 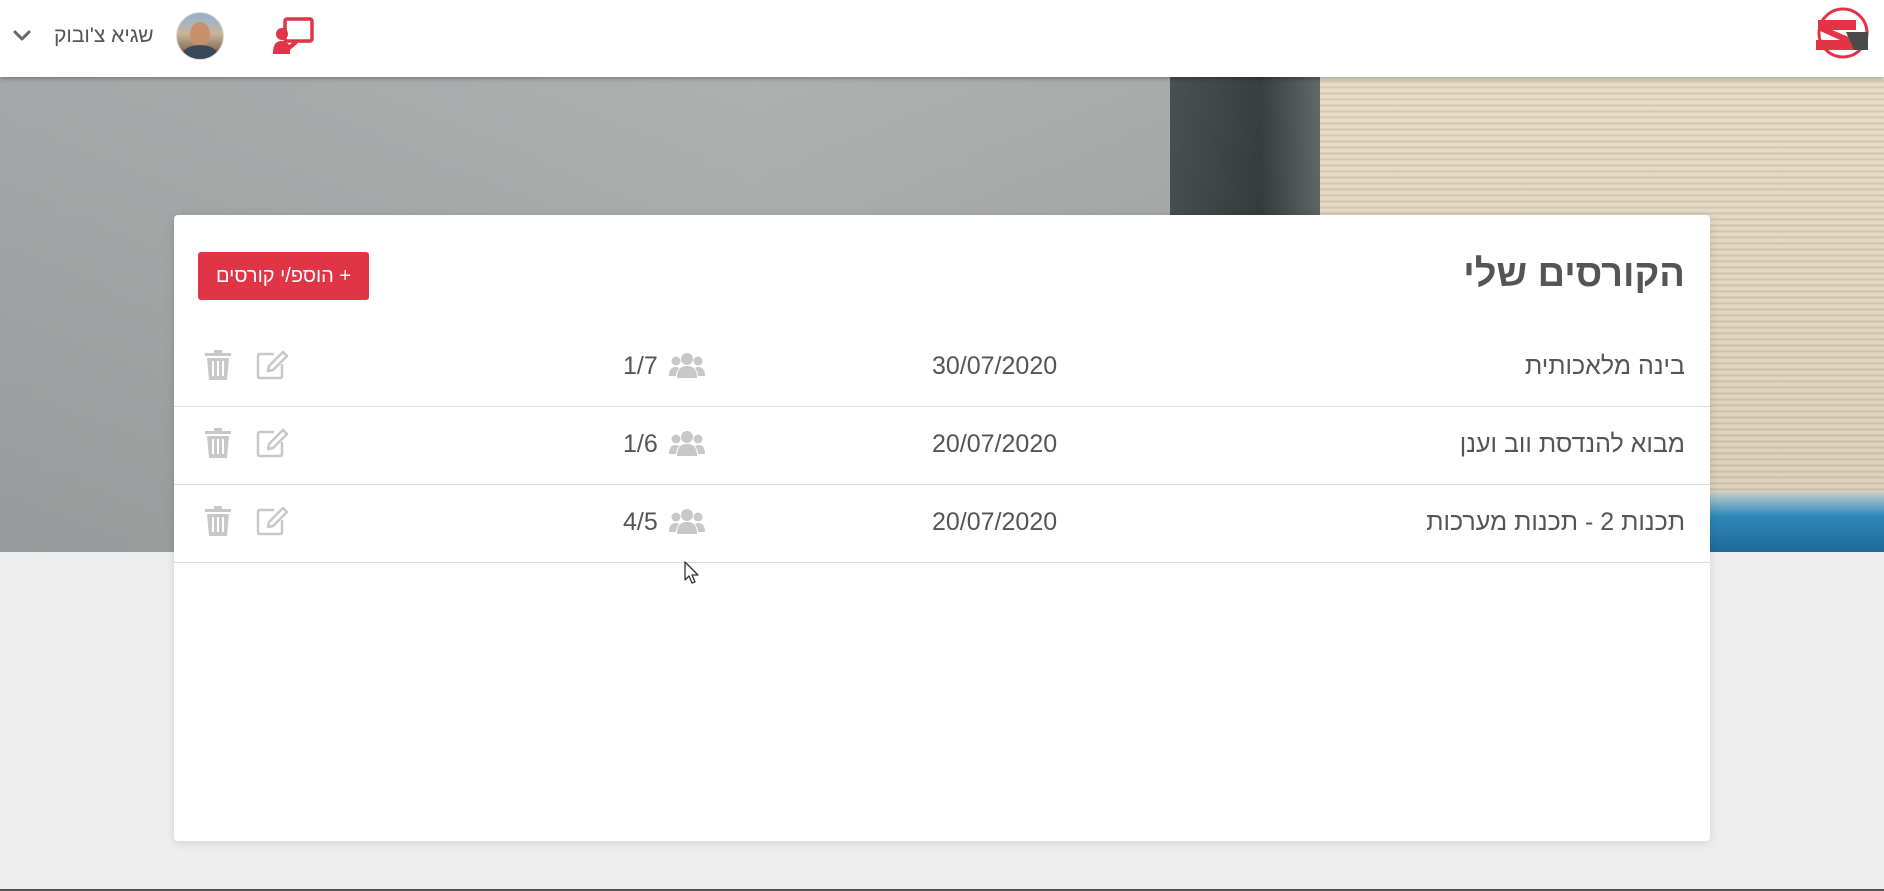 What do you see at coordinates (199, 36) in the screenshot?
I see `avatar` at bounding box center [199, 36].